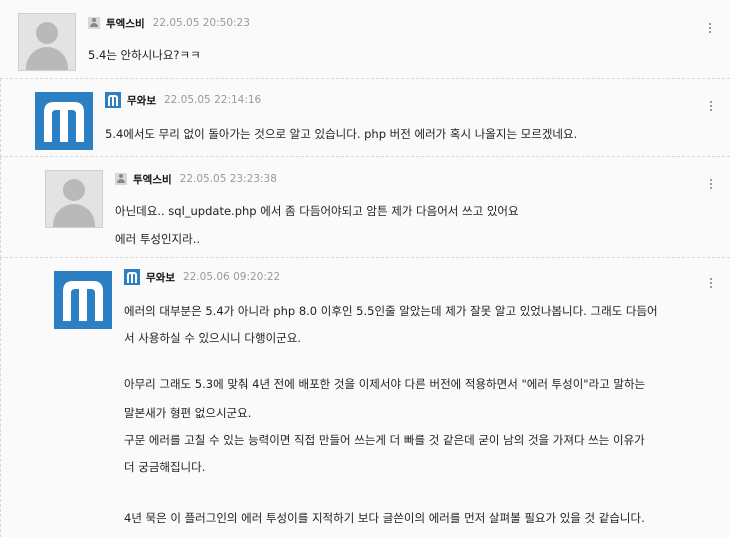 This screenshot has width=730, height=537. Describe the element at coordinates (188, 413) in the screenshot. I see `comment-text-line: 말본새가 형편 없으시군요.` at that location.